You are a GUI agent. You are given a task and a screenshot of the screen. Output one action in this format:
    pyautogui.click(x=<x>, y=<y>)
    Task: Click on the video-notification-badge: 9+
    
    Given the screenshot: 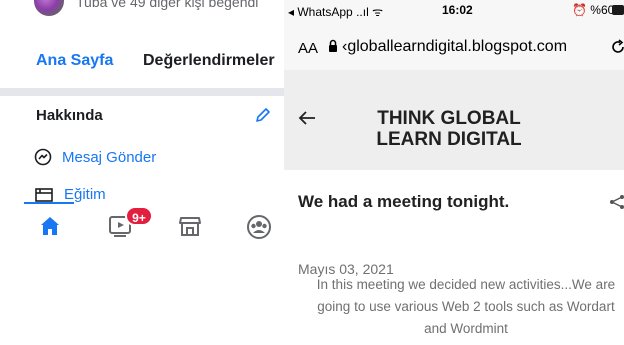 What is the action you would take?
    pyautogui.click(x=139, y=216)
    